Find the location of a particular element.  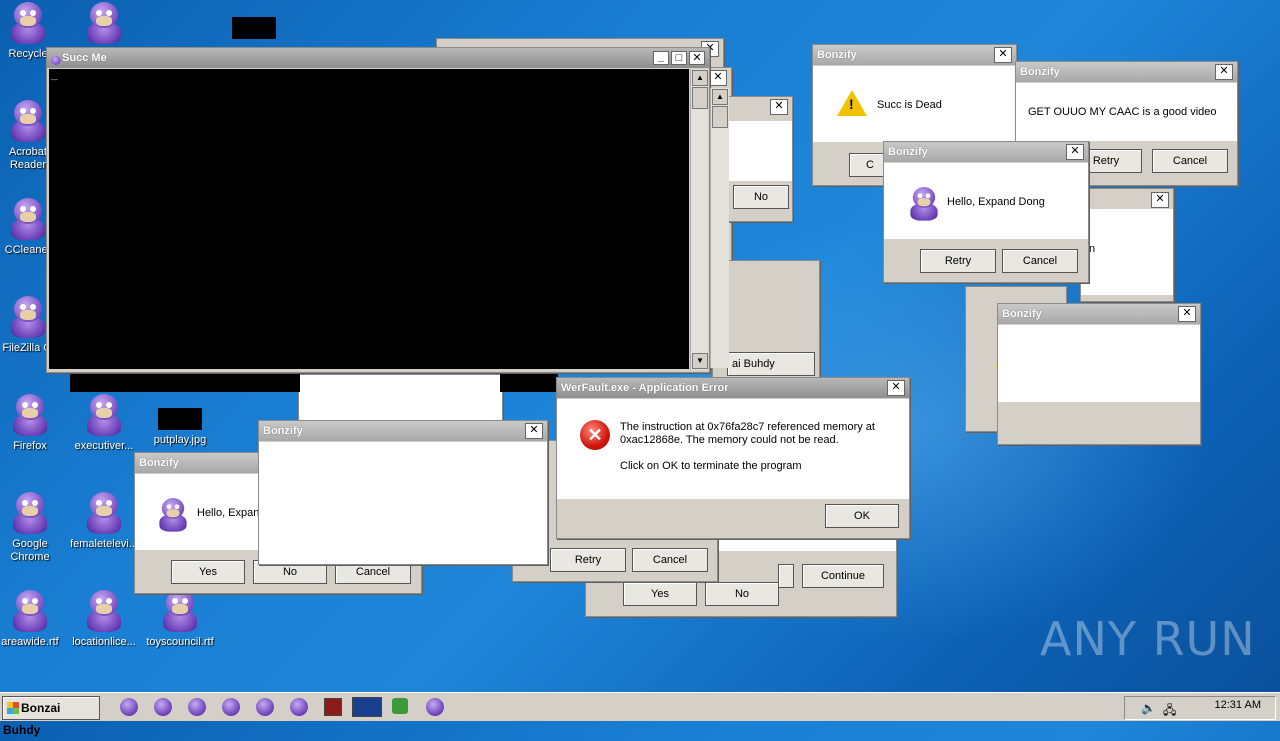

system-tray: 🔈 🖧 12:31 AM is located at coordinates (1200, 708).